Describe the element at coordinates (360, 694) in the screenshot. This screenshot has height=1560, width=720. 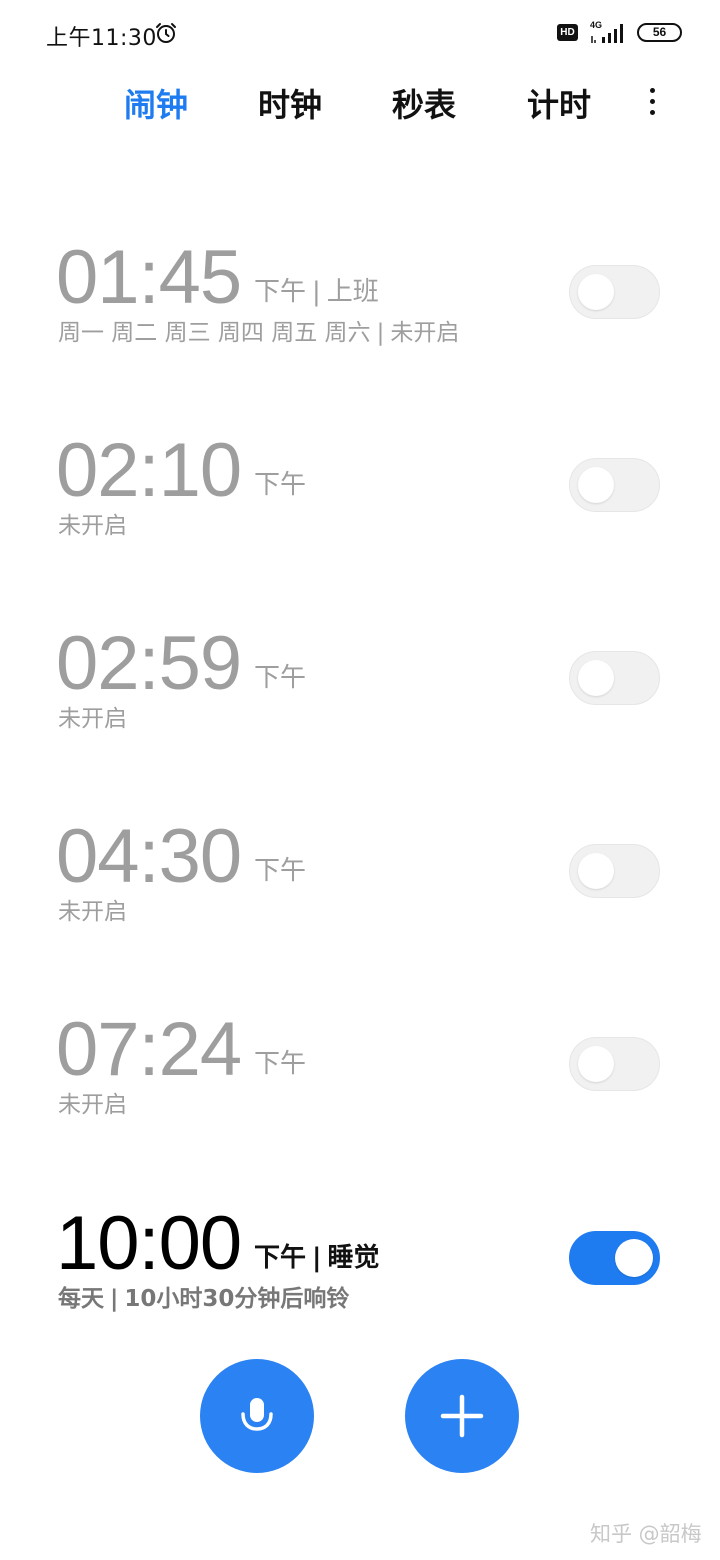
I see `alarm-item: 02:59 下午 未开启` at that location.